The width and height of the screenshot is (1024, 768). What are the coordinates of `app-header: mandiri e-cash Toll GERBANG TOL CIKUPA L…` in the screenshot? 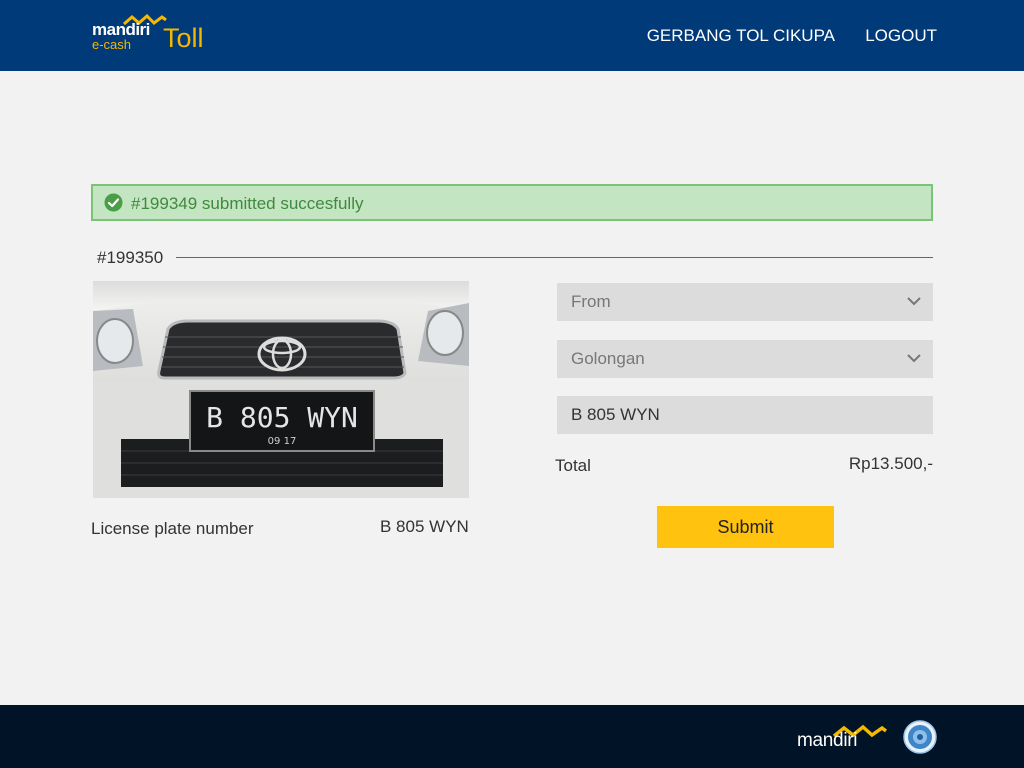 It's located at (512, 35).